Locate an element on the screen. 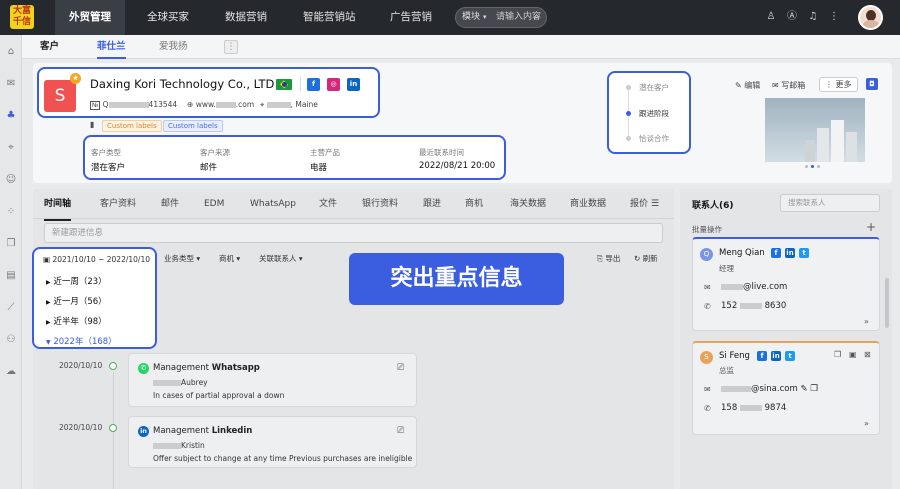 The height and width of the screenshot is (489, 900). tab-quote: 报价 is located at coordinates (639, 204).